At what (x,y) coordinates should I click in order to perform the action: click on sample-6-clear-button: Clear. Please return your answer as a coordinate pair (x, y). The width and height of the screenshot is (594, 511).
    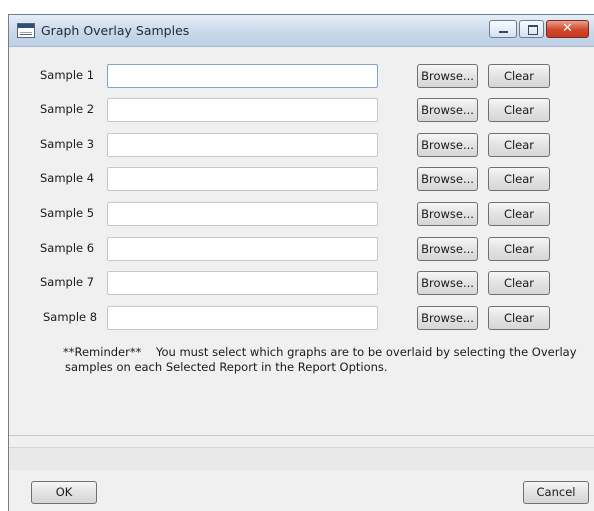
    Looking at the image, I should click on (519, 249).